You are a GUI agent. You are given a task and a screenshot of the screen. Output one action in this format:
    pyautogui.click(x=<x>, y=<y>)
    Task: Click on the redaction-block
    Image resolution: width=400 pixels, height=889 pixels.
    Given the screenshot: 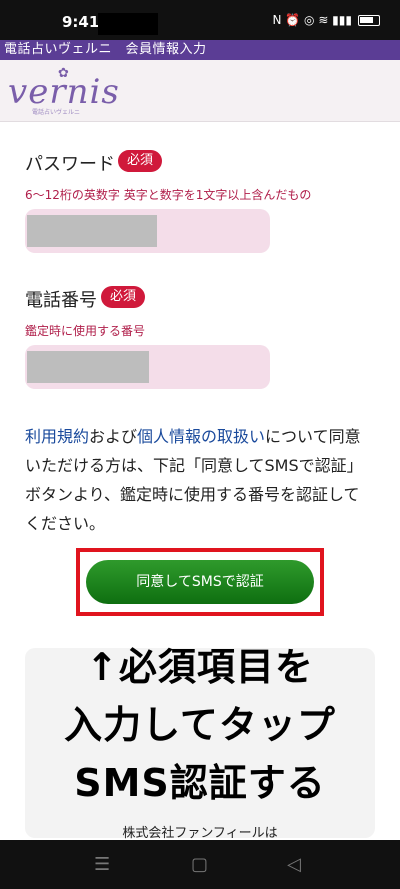 What is the action you would take?
    pyautogui.click(x=128, y=24)
    